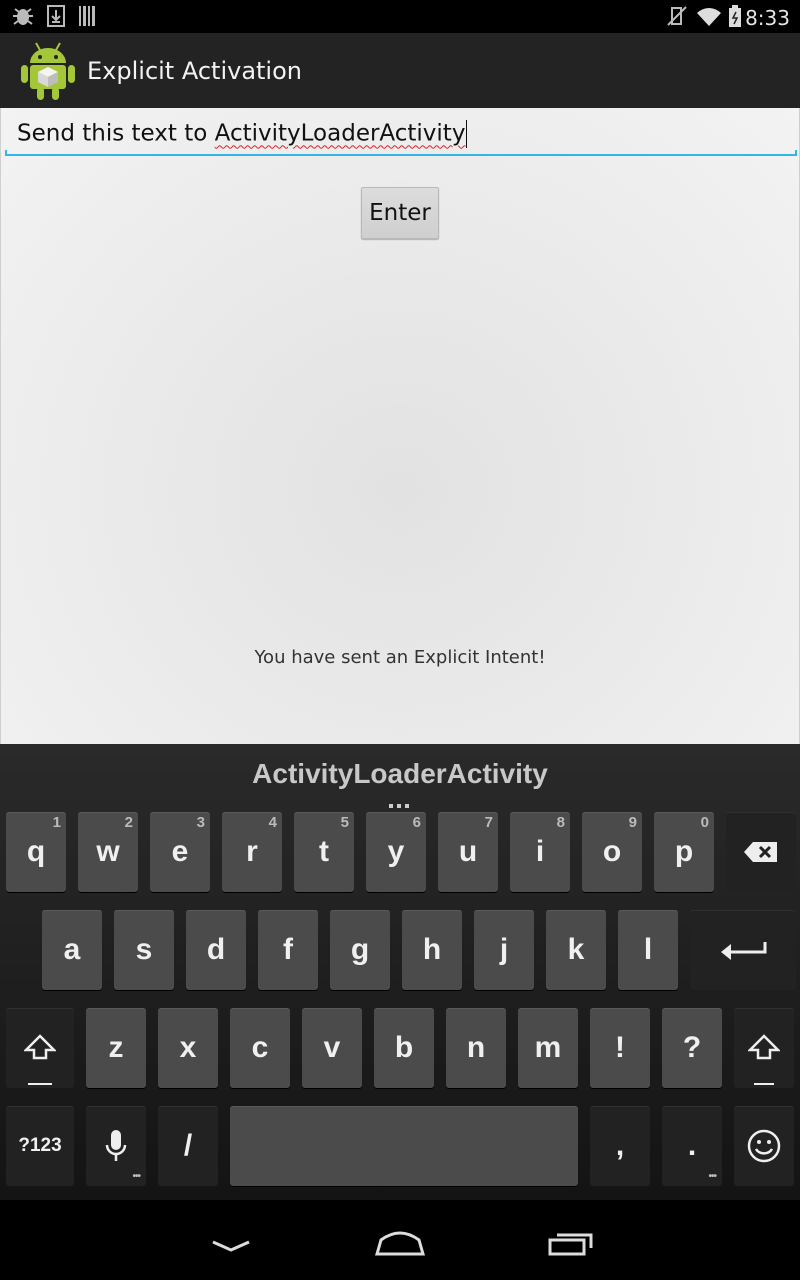 This screenshot has height=1280, width=800. I want to click on key-hint: 1, so click(56, 822).